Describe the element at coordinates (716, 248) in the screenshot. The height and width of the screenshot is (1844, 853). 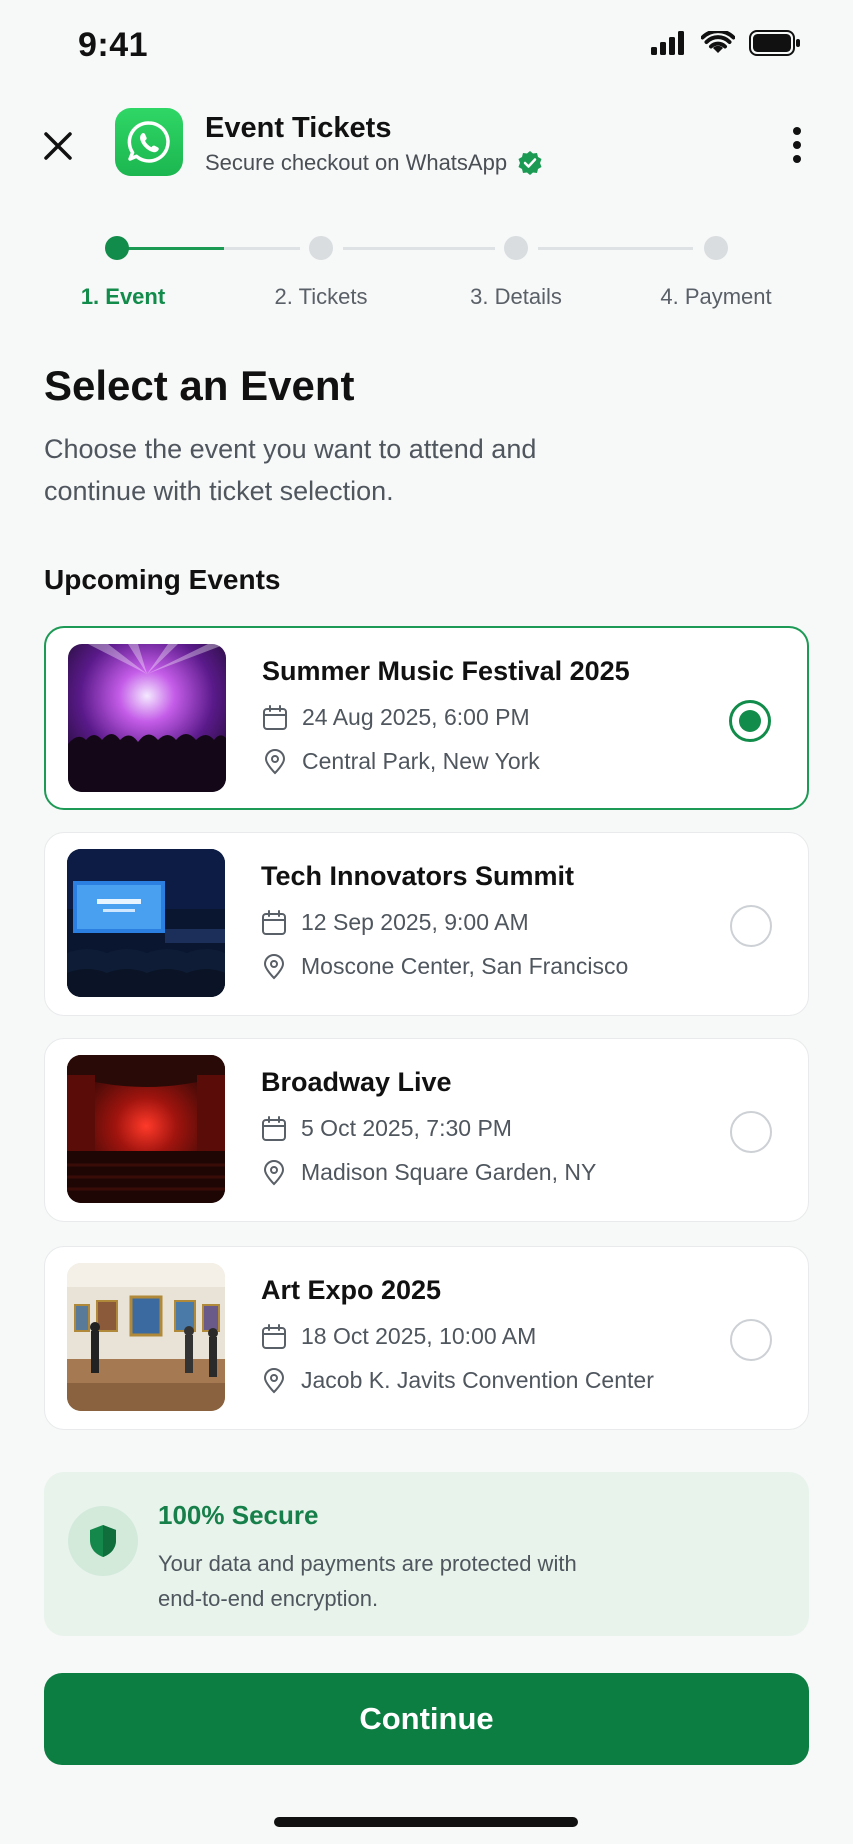
I see `step-dot-payment` at that location.